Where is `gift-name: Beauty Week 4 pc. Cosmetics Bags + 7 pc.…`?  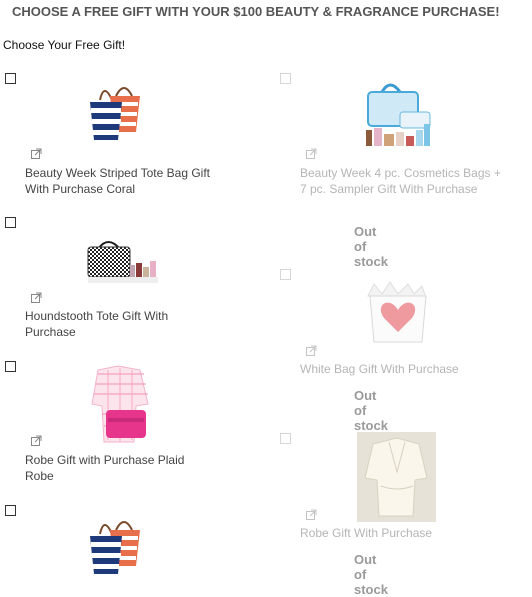
gift-name: Beauty Week 4 pc. Cosmetics Bags + 7 pc.… is located at coordinates (402, 181).